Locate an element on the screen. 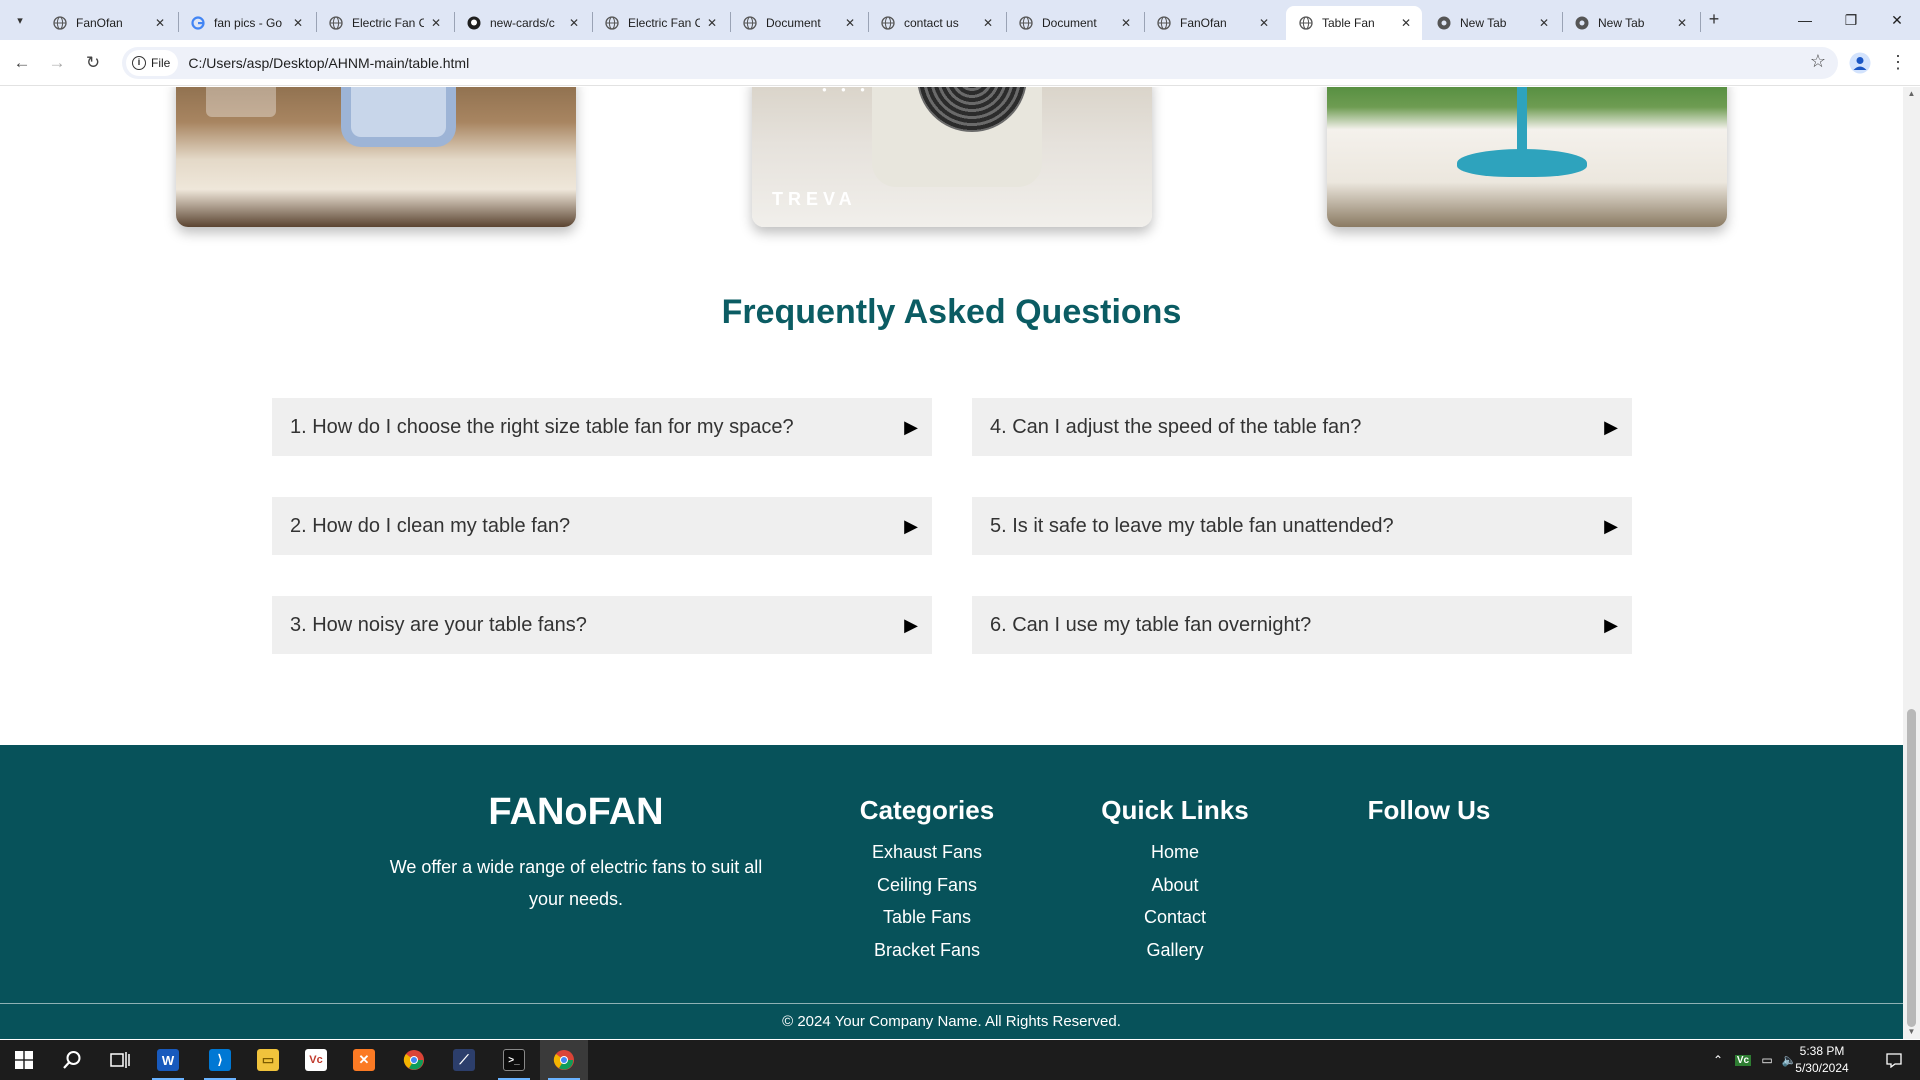 Image resolution: width=1920 pixels, height=1080 pixels. scroll-up-icon: ▲ is located at coordinates (1911, 94).